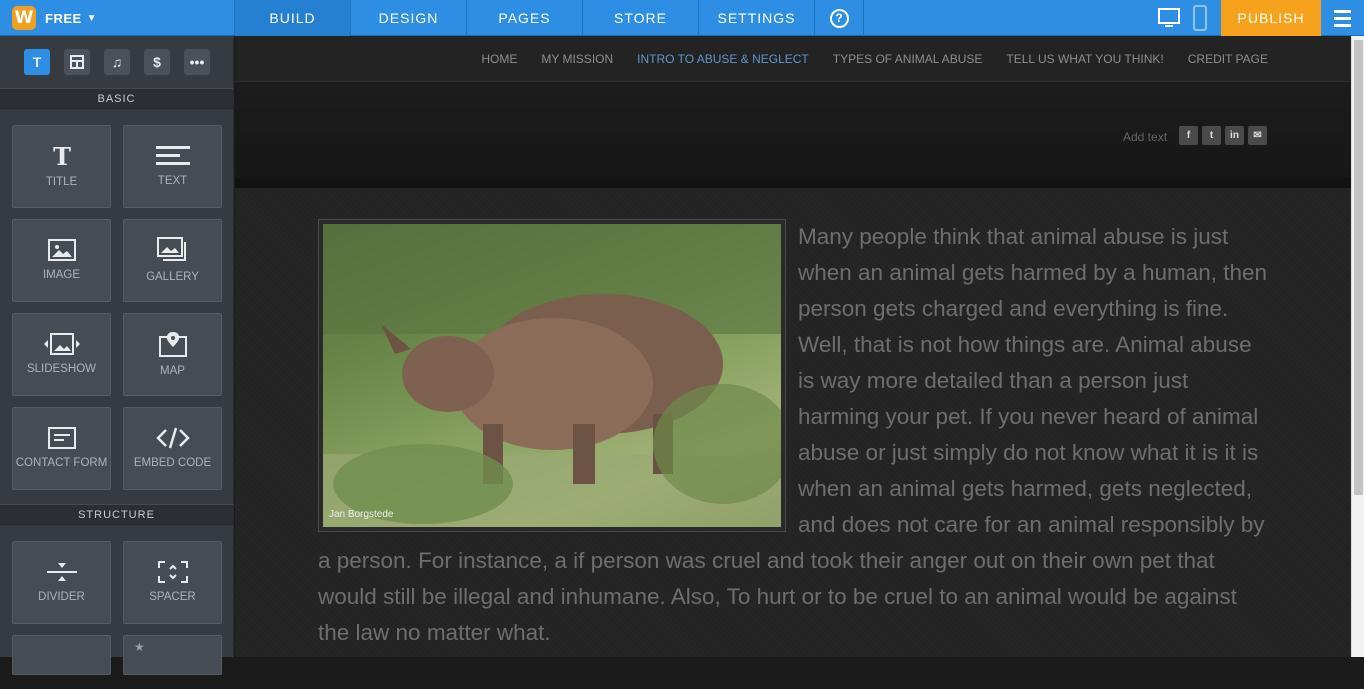  I want to click on element-contact-form: CONTACT FORM, so click(61, 448).